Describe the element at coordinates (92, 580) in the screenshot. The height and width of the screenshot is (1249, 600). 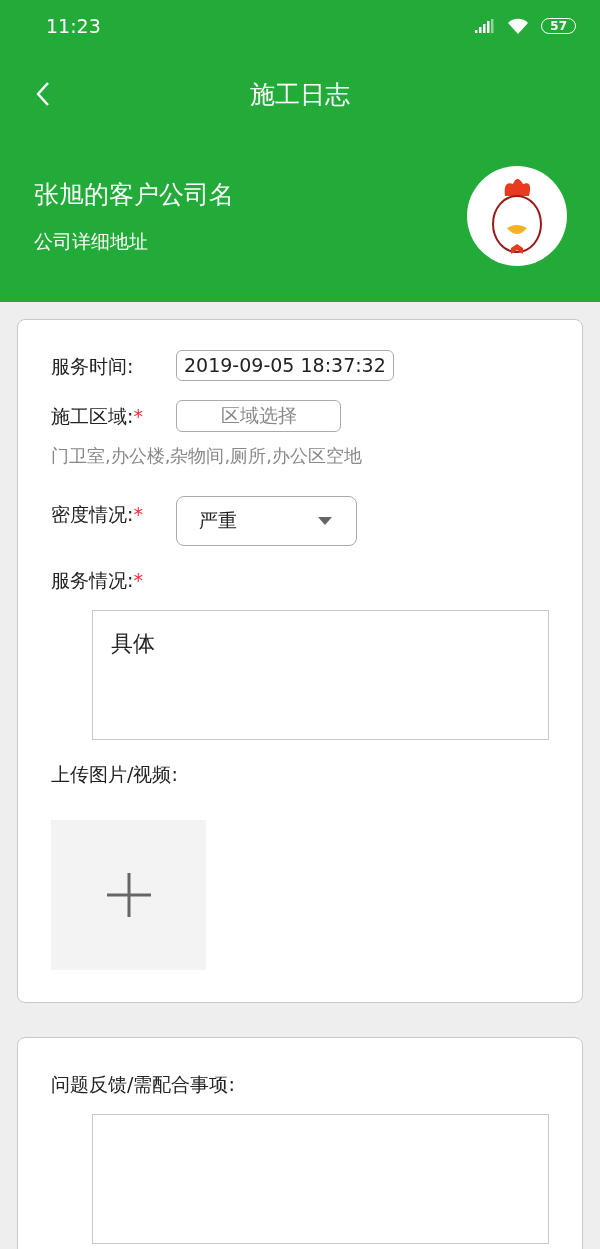
I see `field-label: 服务情况:` at that location.